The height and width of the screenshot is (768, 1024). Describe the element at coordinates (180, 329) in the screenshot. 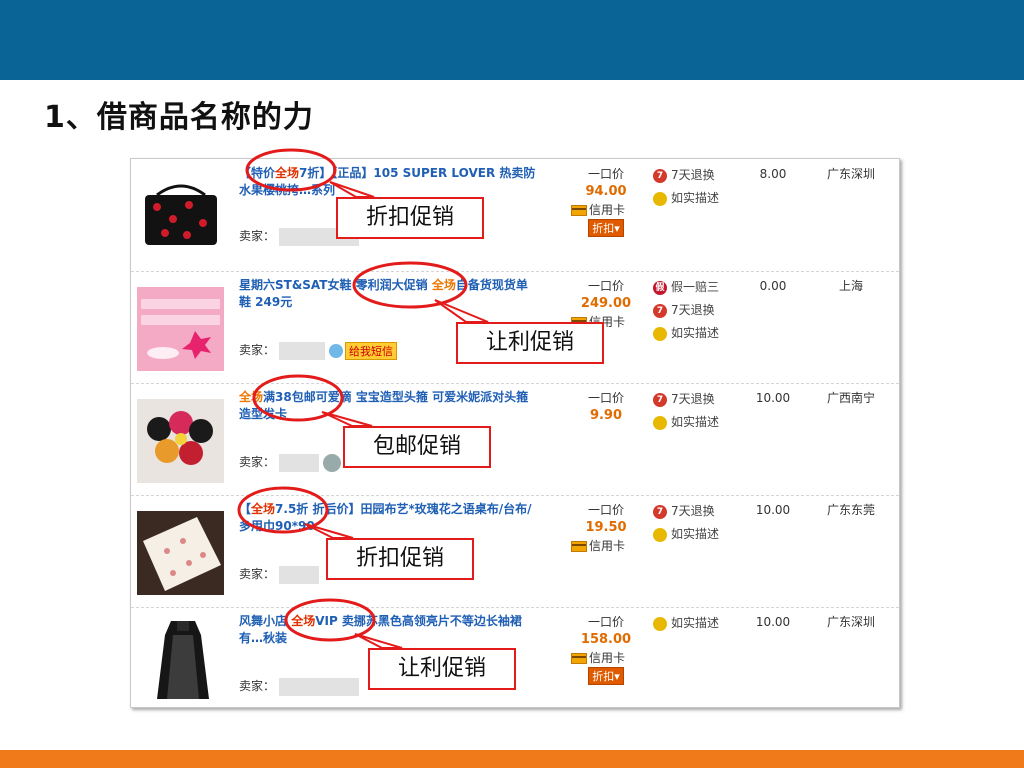

I see `product-image-shoes` at that location.